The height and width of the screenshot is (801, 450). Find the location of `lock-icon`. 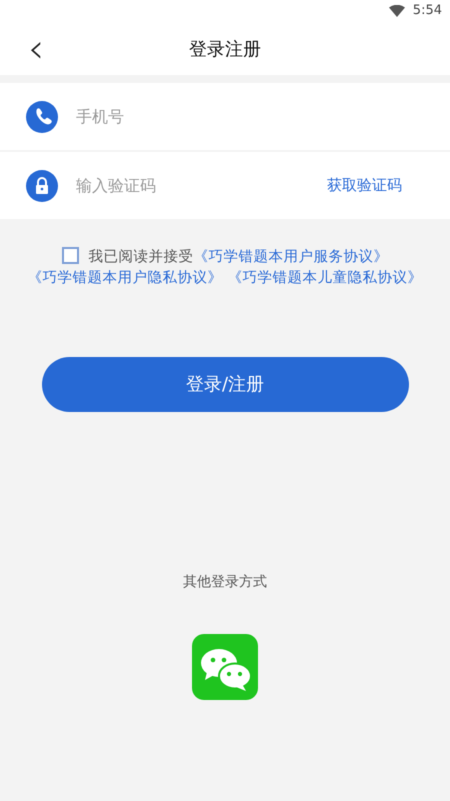

lock-icon is located at coordinates (42, 186).